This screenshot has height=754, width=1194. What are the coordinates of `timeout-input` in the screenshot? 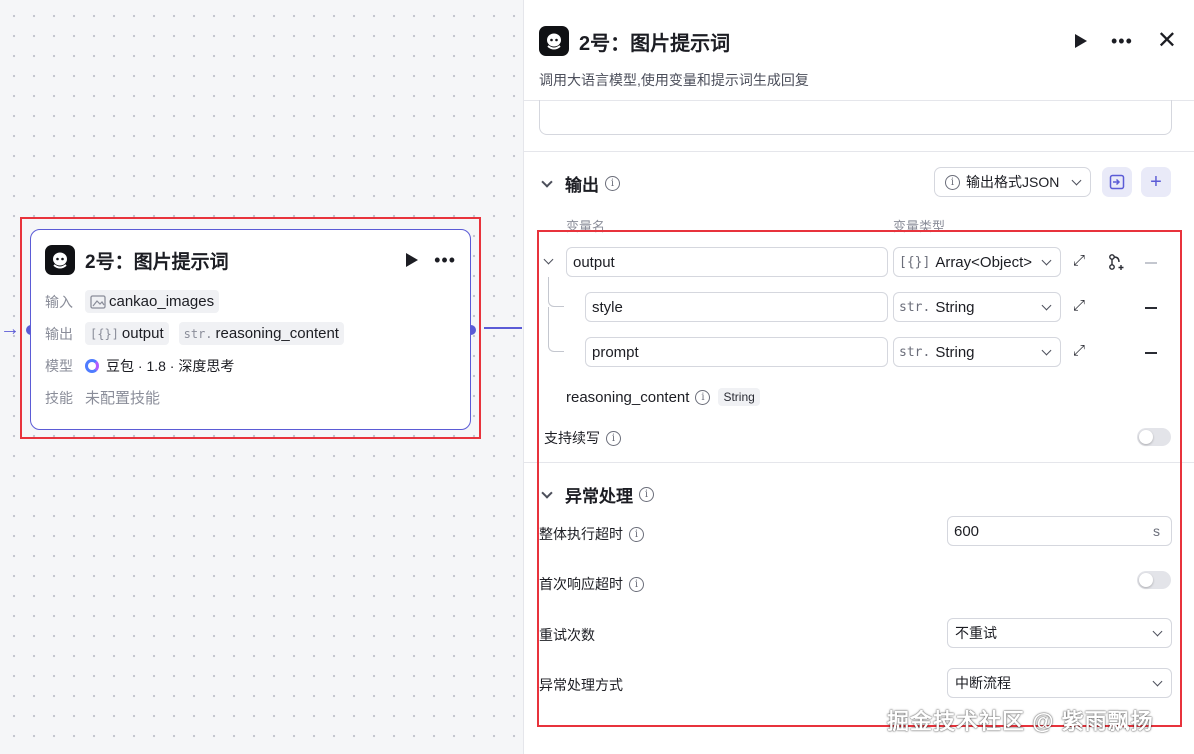 It's located at (1059, 531).